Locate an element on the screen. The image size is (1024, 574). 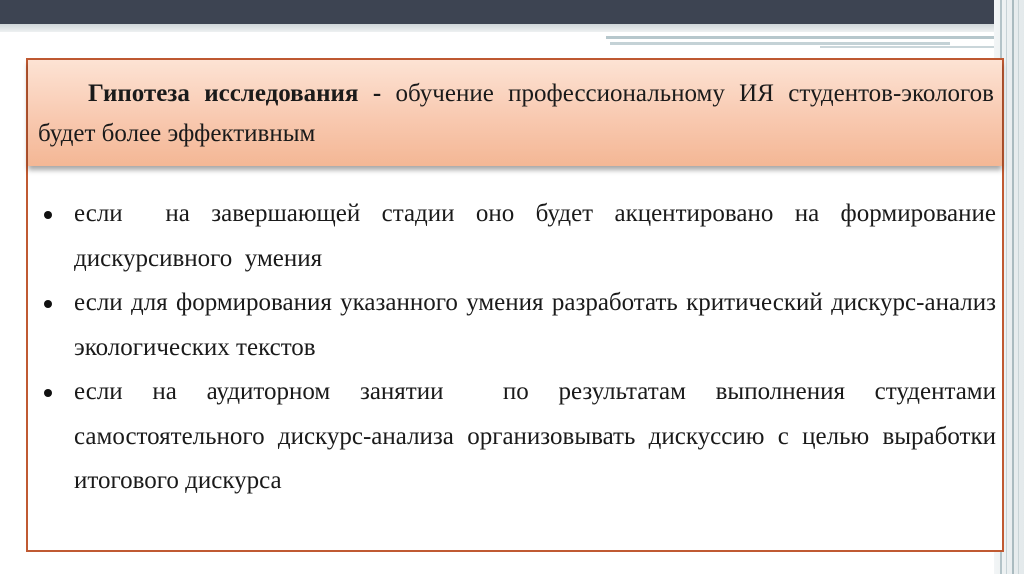
hypothesis-lead: Гипотеза исследования - is located at coordinates (235, 93).